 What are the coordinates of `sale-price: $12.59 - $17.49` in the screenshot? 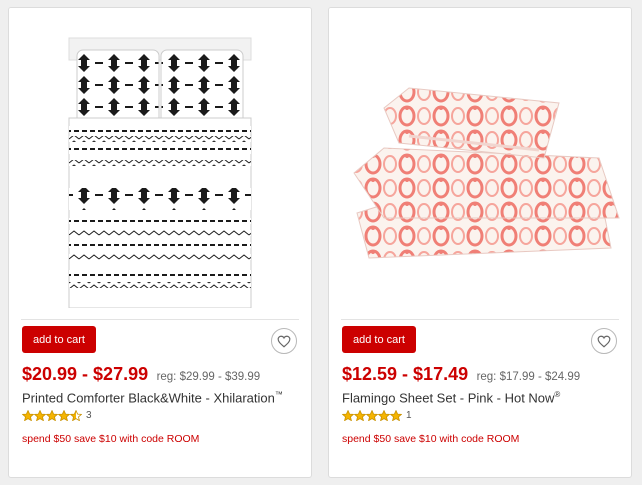 It's located at (405, 374).